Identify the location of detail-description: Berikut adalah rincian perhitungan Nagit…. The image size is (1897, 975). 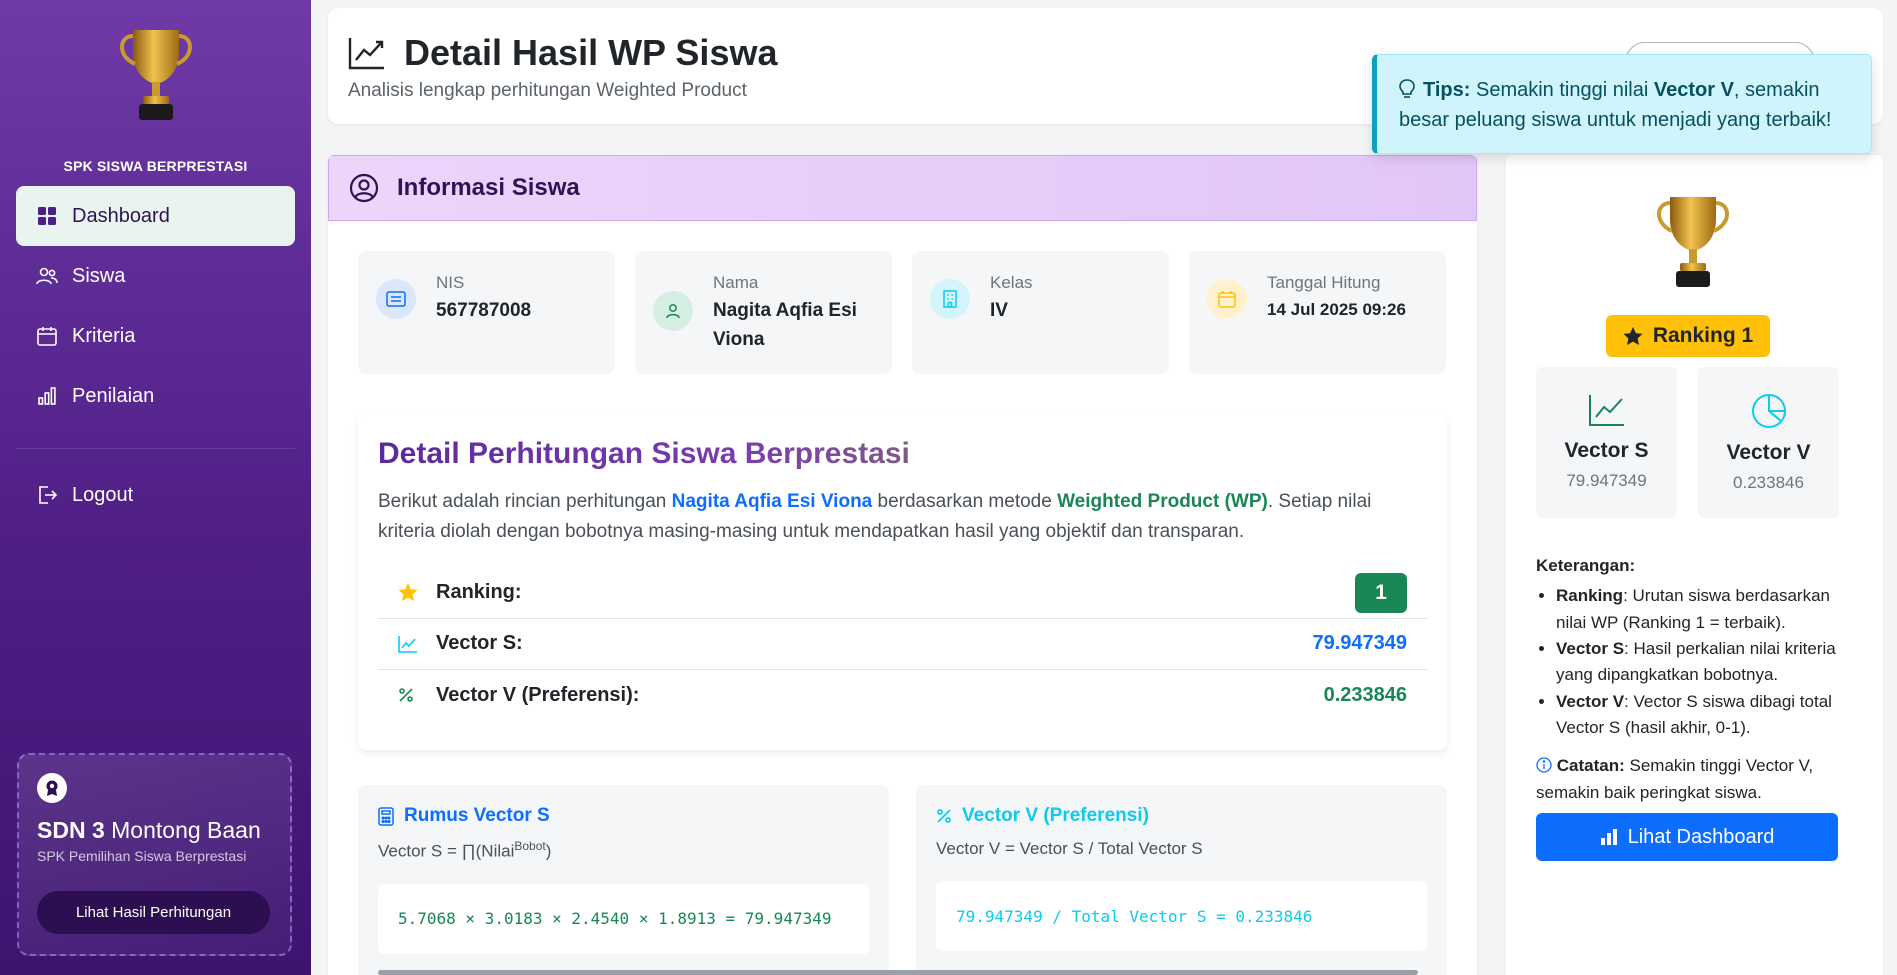
(902, 517).